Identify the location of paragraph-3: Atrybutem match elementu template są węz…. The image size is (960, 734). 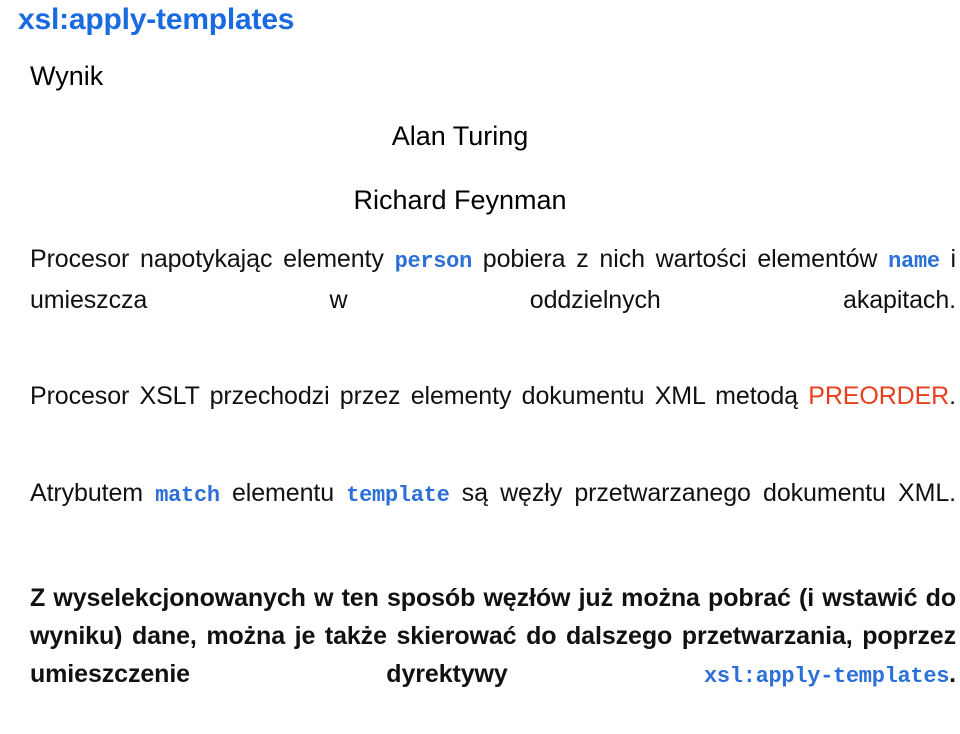
(493, 513).